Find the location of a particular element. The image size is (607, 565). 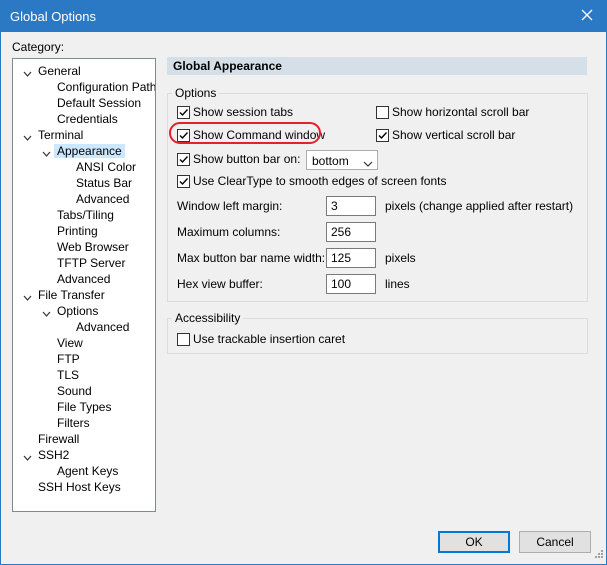

tree-item-configuration-paths: Configuration Paths is located at coordinates (104, 87).